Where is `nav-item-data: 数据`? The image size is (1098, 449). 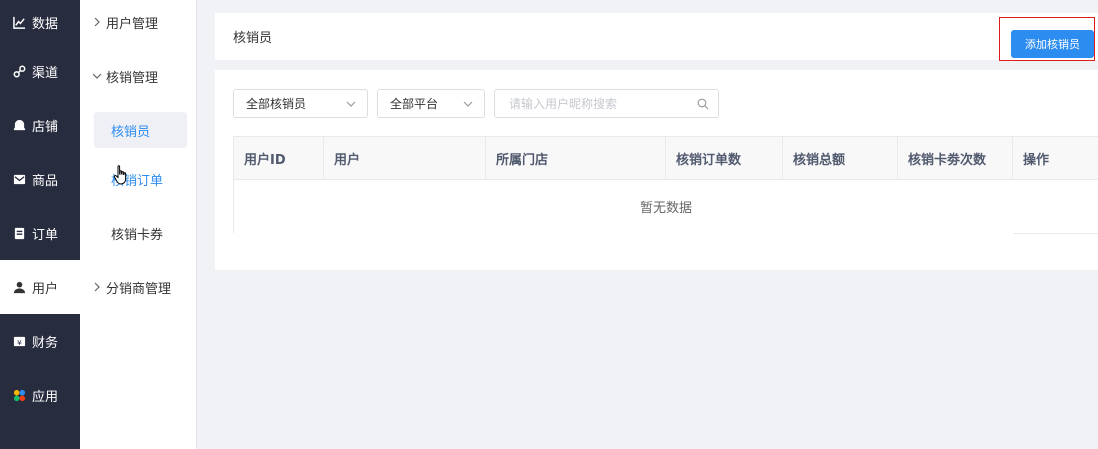 nav-item-data: 数据 is located at coordinates (40, 22).